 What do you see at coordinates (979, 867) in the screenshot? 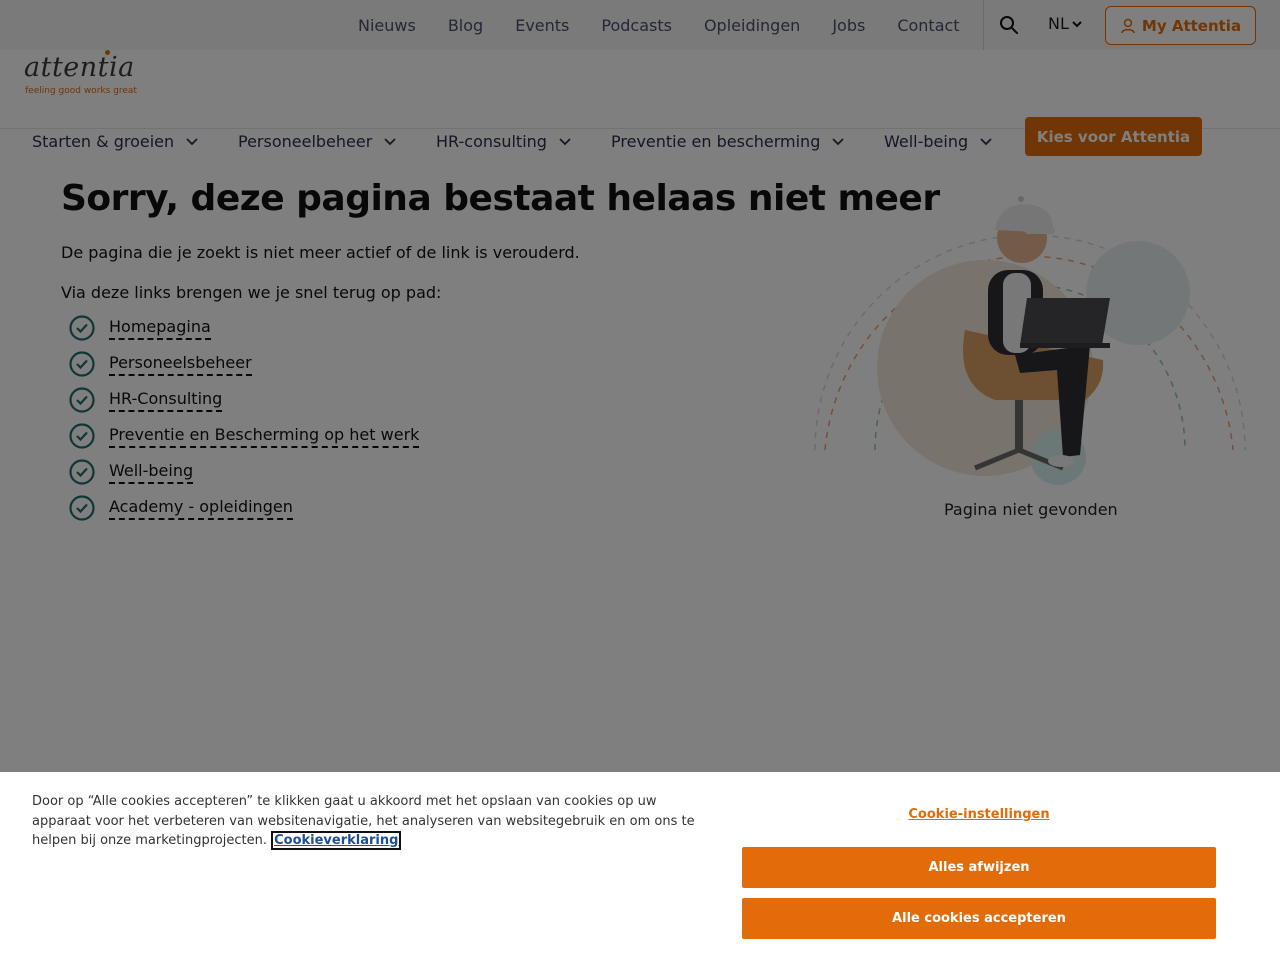
I see `reject-all-button: Alles afwijzen` at bounding box center [979, 867].